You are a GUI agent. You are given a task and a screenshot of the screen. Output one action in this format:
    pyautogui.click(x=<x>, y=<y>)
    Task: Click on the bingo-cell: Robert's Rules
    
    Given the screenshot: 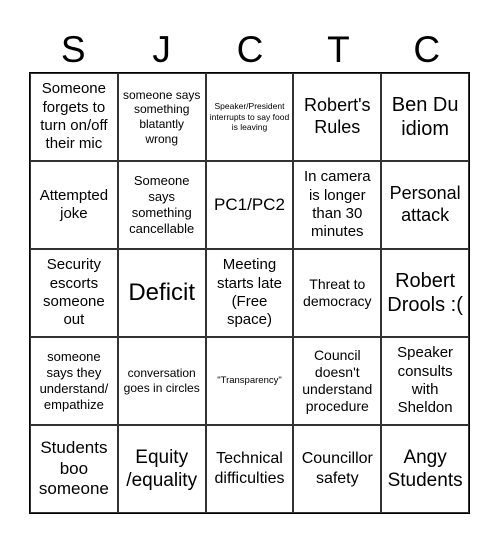 What is the action you would take?
    pyautogui.click(x=337, y=117)
    